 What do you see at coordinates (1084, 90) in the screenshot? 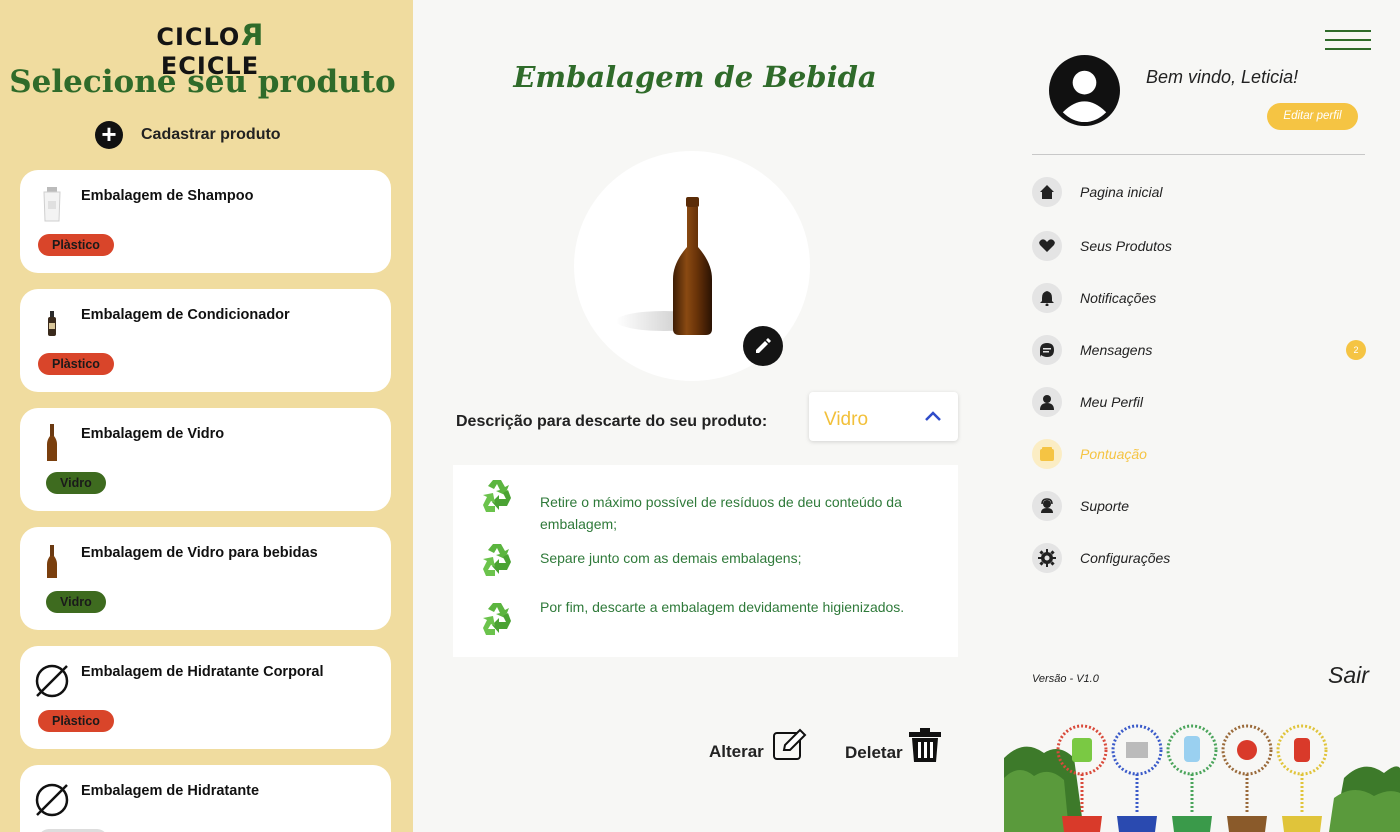
I see `avatar` at bounding box center [1084, 90].